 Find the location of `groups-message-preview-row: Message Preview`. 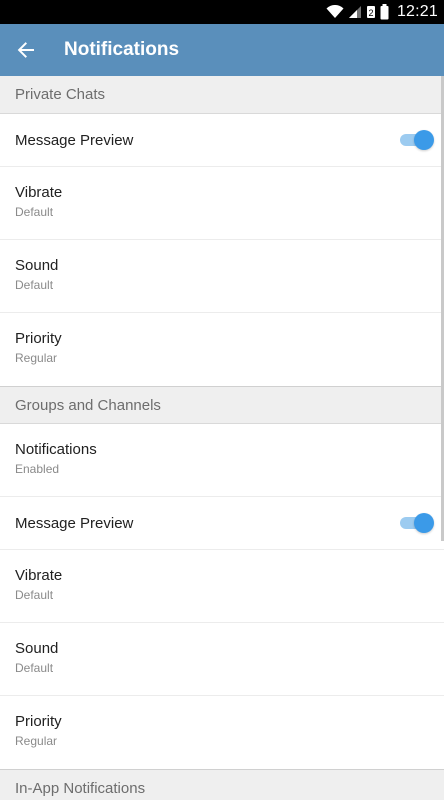

groups-message-preview-row: Message Preview is located at coordinates (222, 523).